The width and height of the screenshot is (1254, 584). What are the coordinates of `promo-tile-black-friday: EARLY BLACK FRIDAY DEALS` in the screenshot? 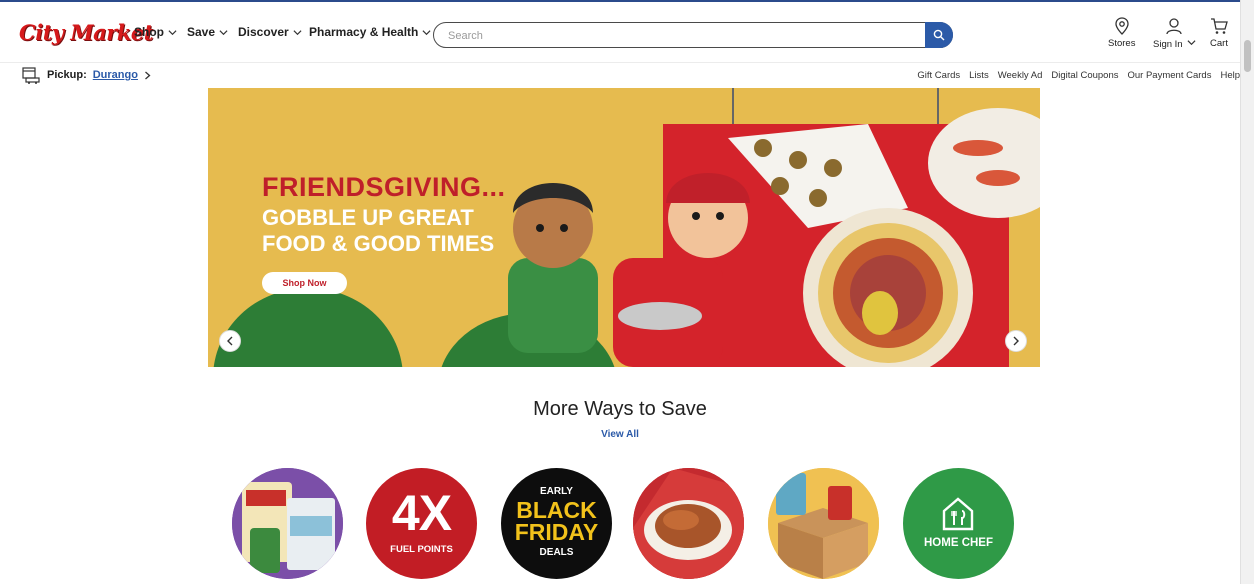 It's located at (556, 523).